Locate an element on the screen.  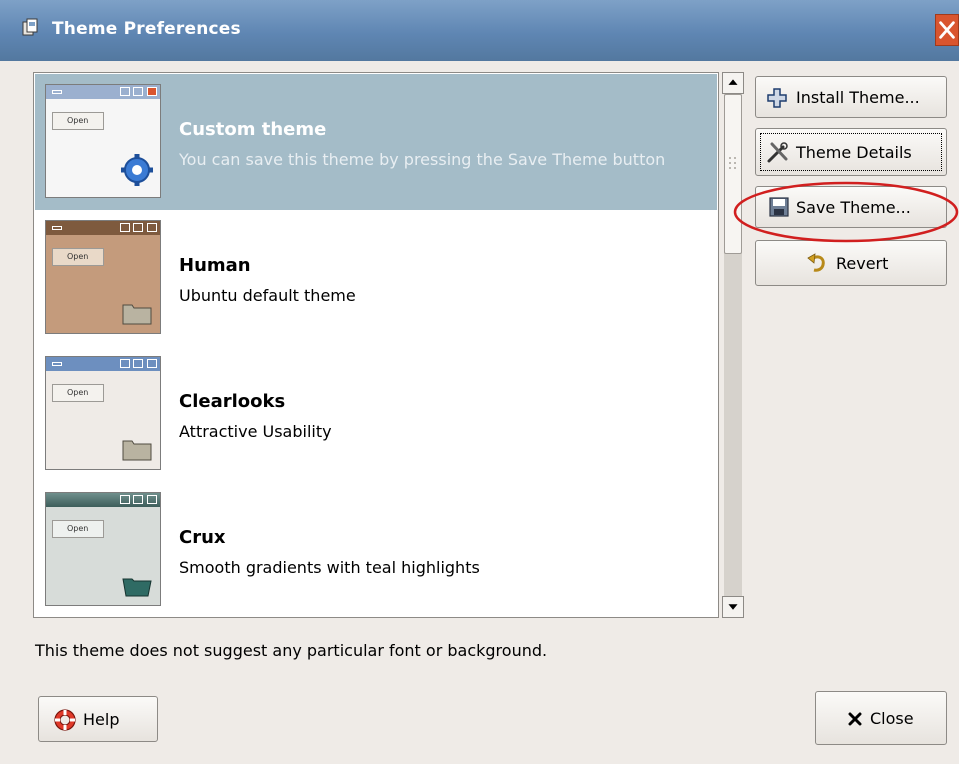
arrow-down-icon is located at coordinates (733, 607).